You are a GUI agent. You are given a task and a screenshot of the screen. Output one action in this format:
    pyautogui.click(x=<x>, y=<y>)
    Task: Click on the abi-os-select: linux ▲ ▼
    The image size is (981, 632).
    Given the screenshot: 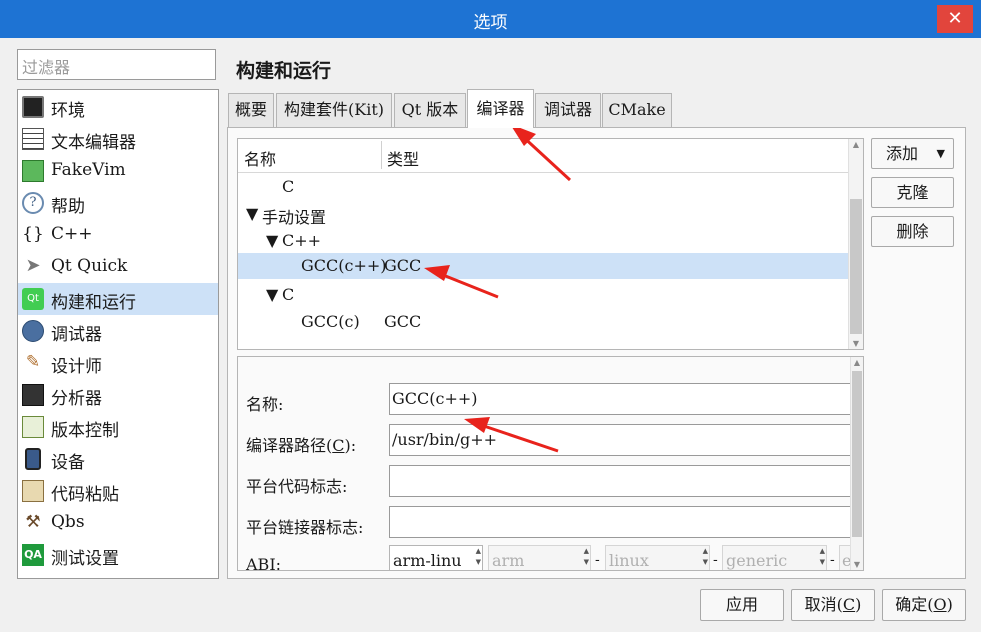 What is the action you would take?
    pyautogui.click(x=657, y=557)
    